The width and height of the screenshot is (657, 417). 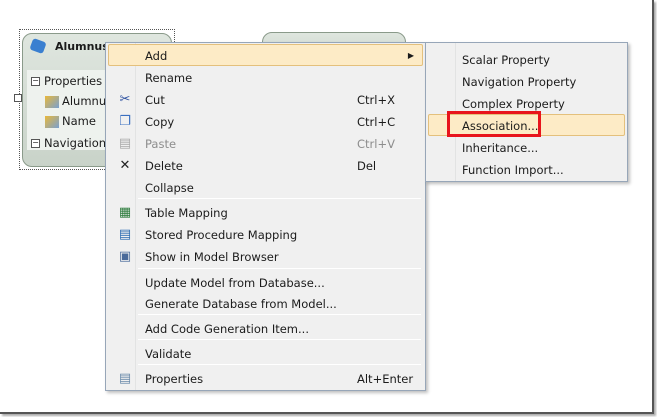 I want to click on property-label: Name, so click(x=79, y=121).